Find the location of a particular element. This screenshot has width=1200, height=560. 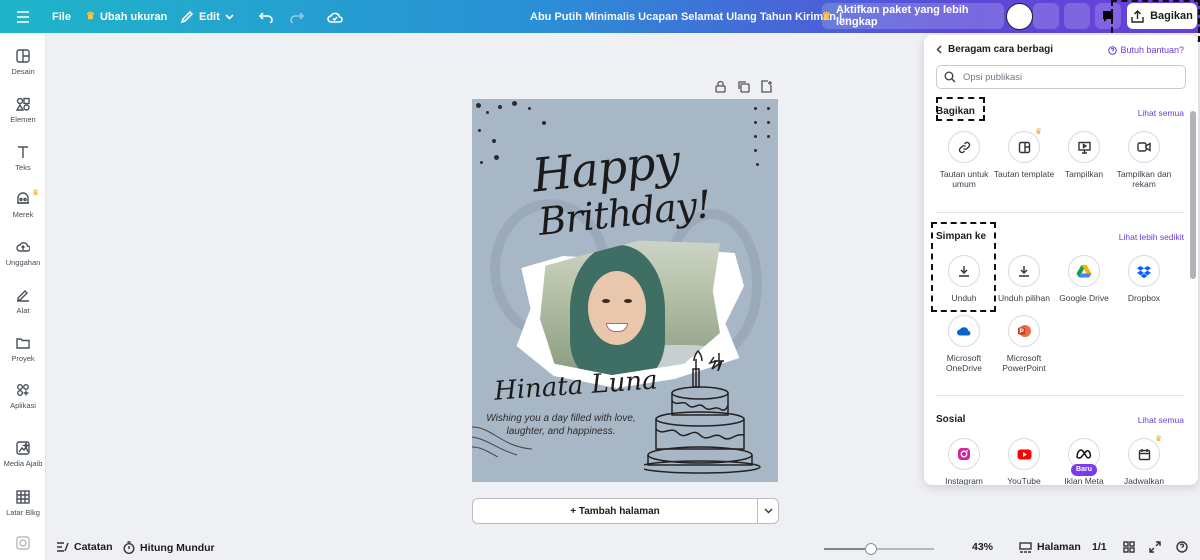

option-dropbox: Dropbox is located at coordinates (1144, 279).